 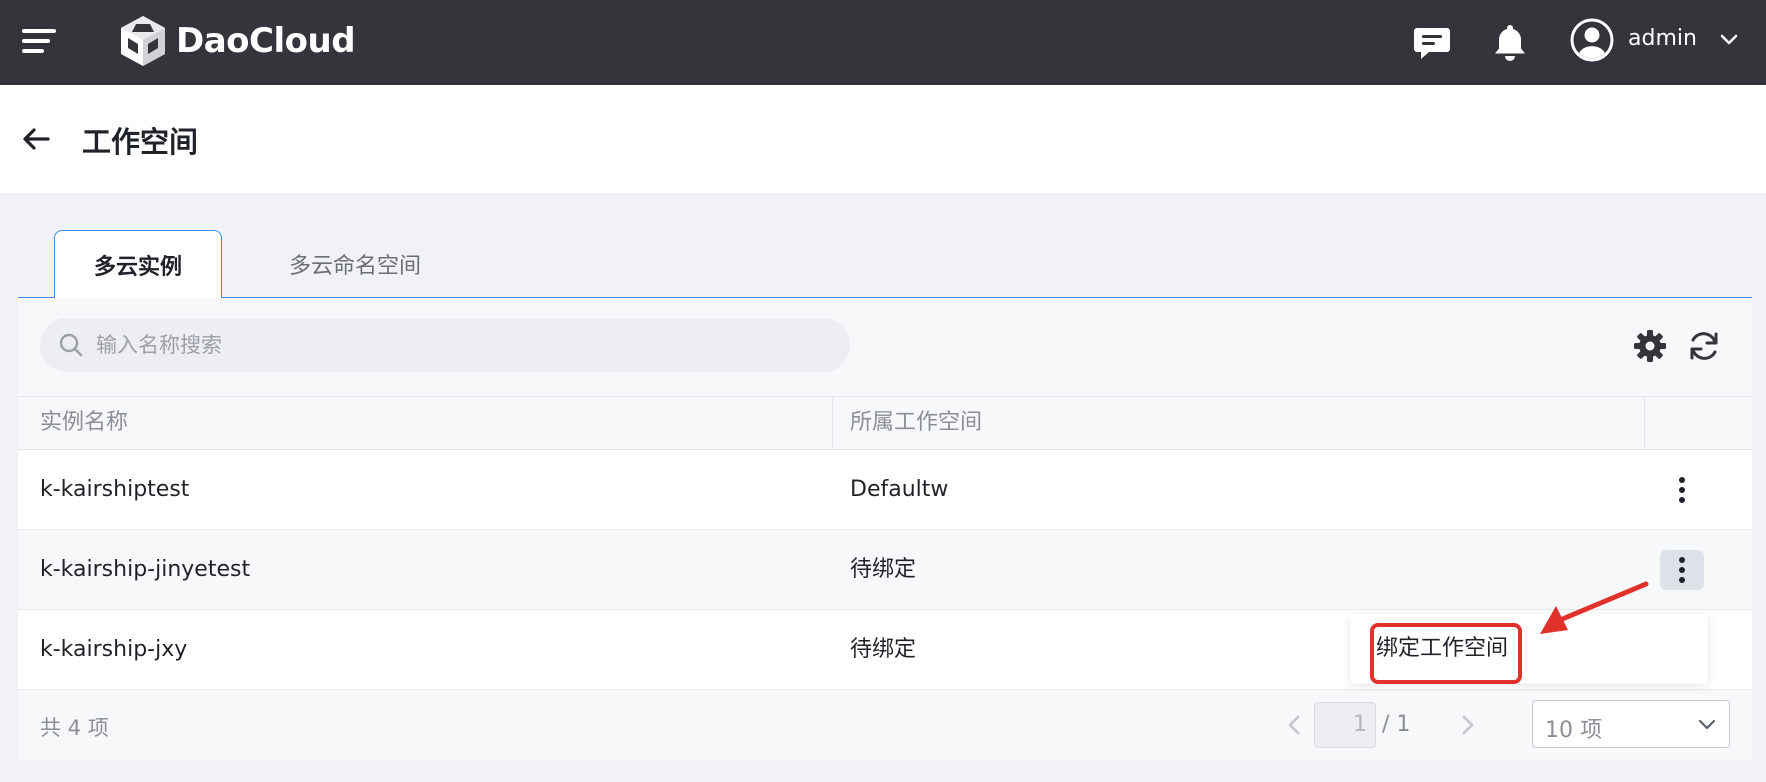 What do you see at coordinates (885, 725) in the screenshot?
I see `table-pagination: 共 4 项 1 / 1 10 项` at bounding box center [885, 725].